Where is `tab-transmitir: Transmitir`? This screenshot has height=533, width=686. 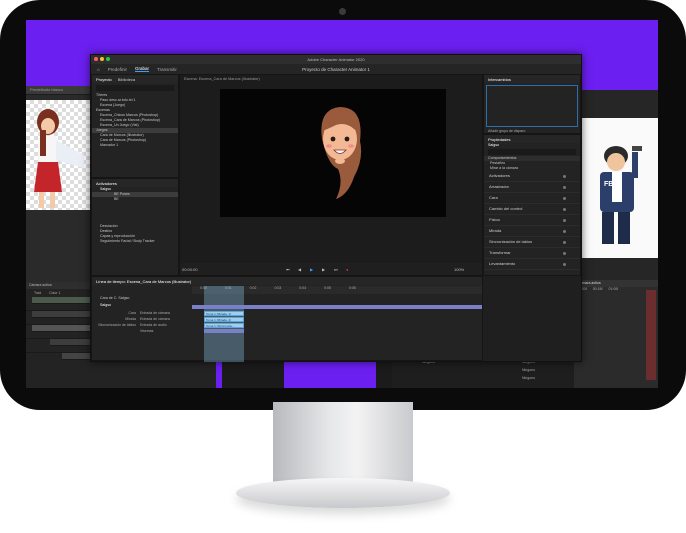 tab-transmitir: Transmitir is located at coordinates (167, 69).